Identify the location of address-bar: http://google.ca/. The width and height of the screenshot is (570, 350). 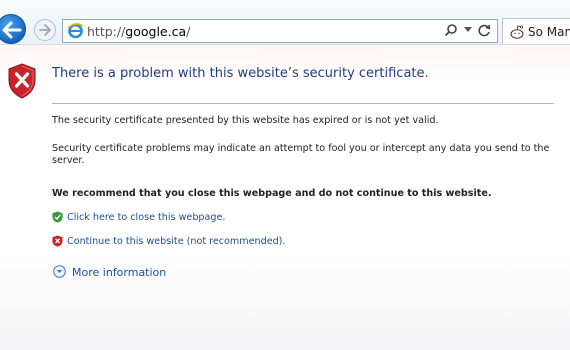
(280, 31).